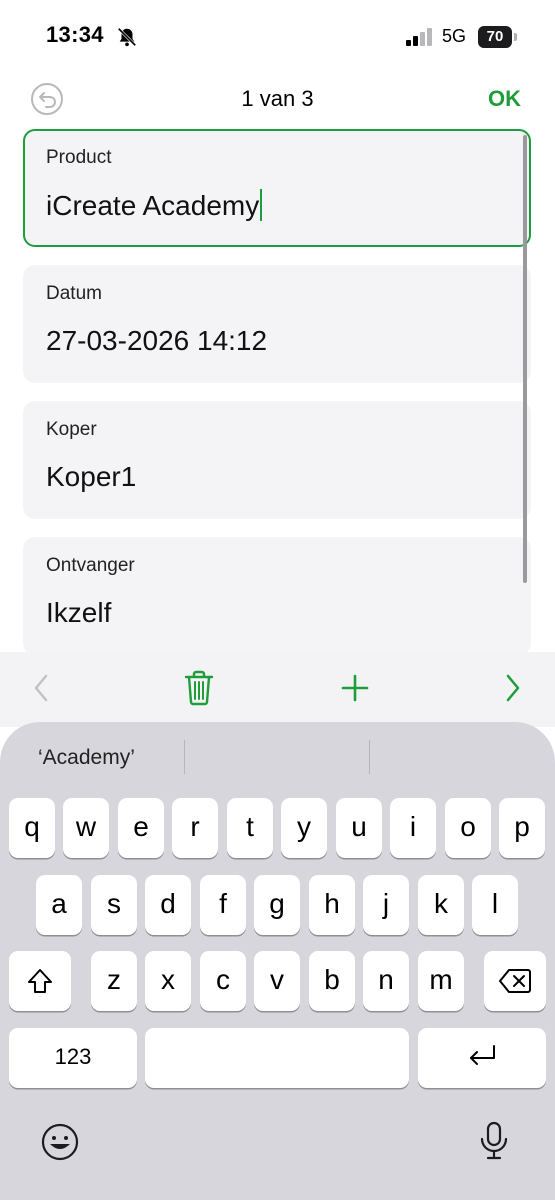 The width and height of the screenshot is (555, 1200). Describe the element at coordinates (141, 828) in the screenshot. I see `key-e: e` at that location.